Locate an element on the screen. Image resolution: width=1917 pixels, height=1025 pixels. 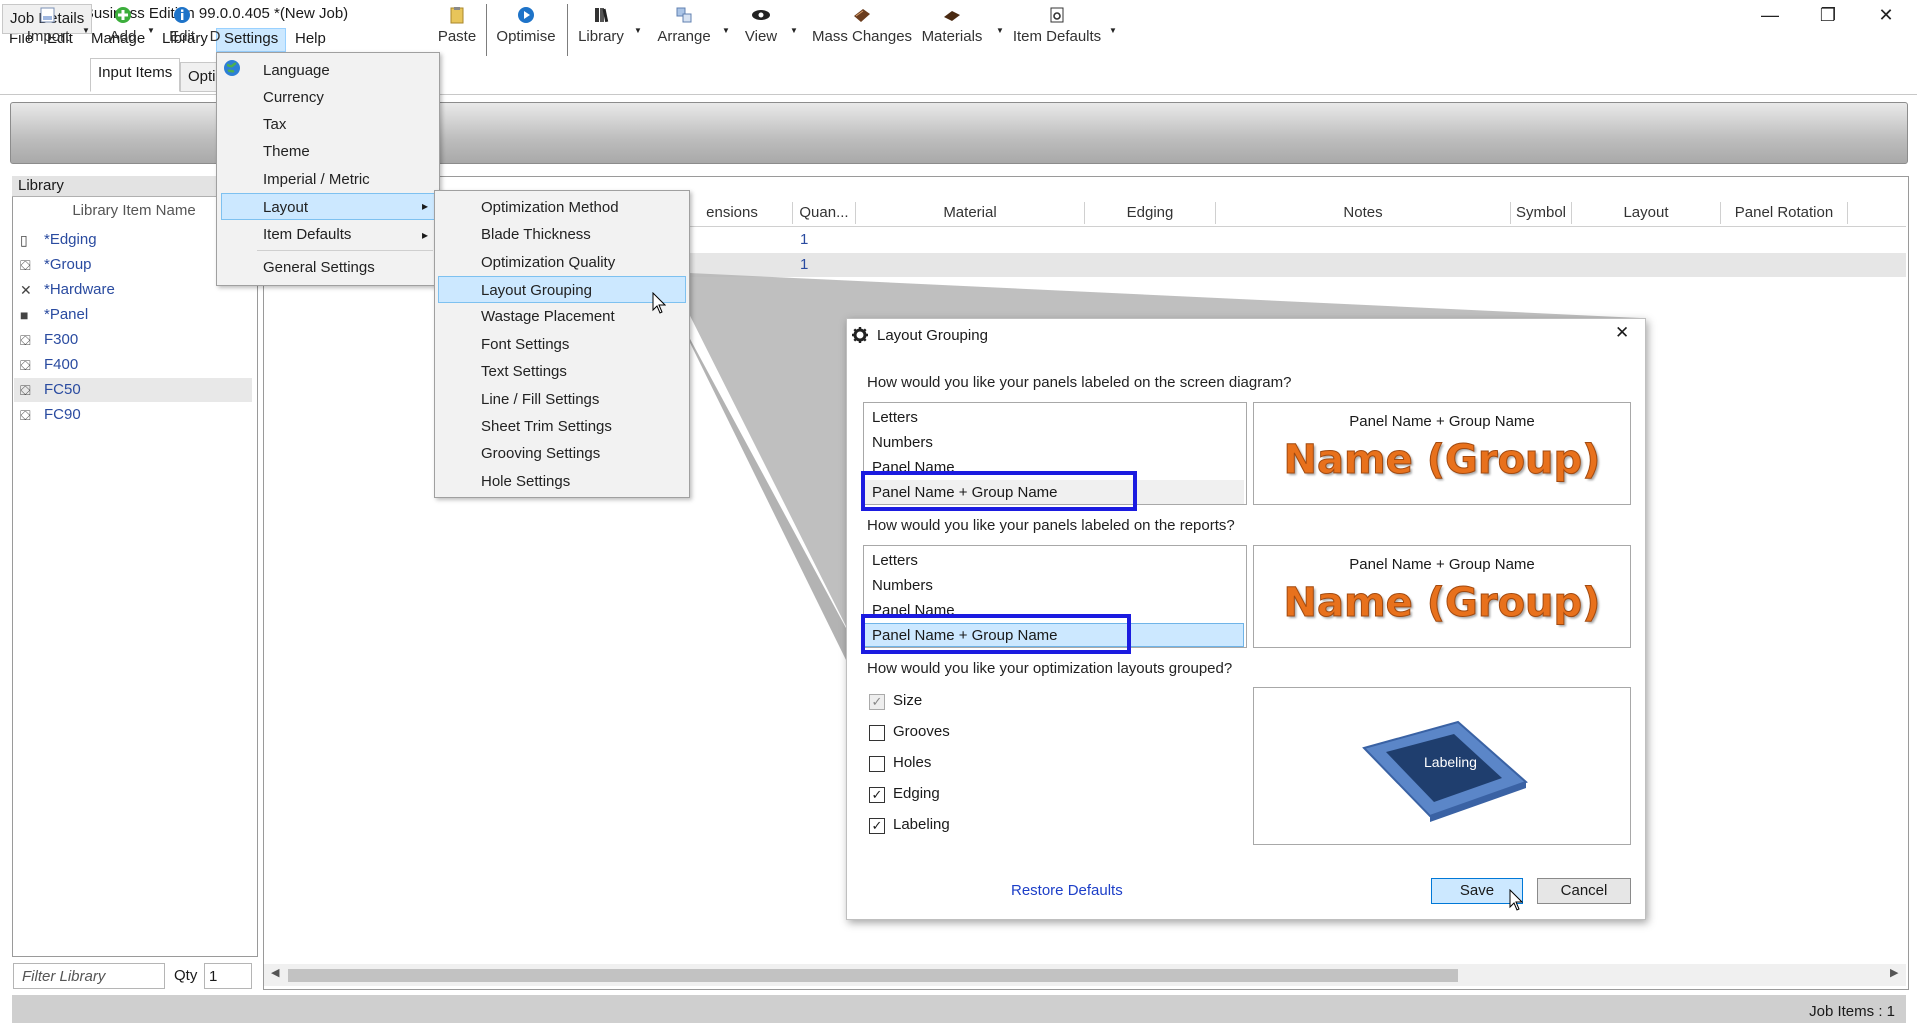
checkbox-edging-box: ✓ is located at coordinates (877, 795).